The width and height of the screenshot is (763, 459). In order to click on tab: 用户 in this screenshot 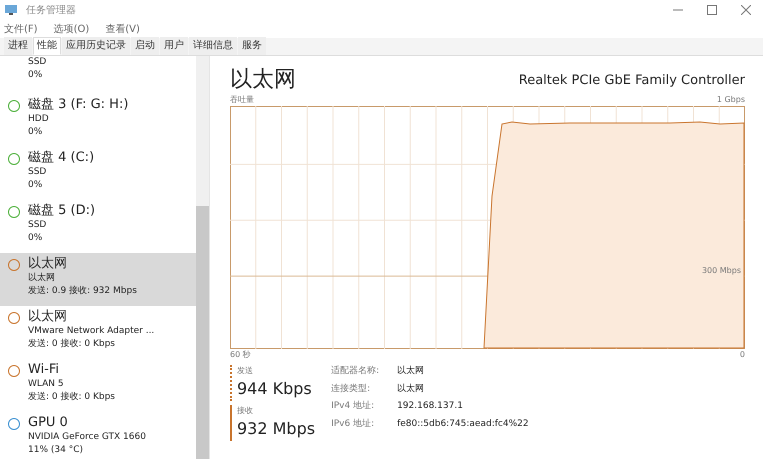, I will do `click(174, 46)`.